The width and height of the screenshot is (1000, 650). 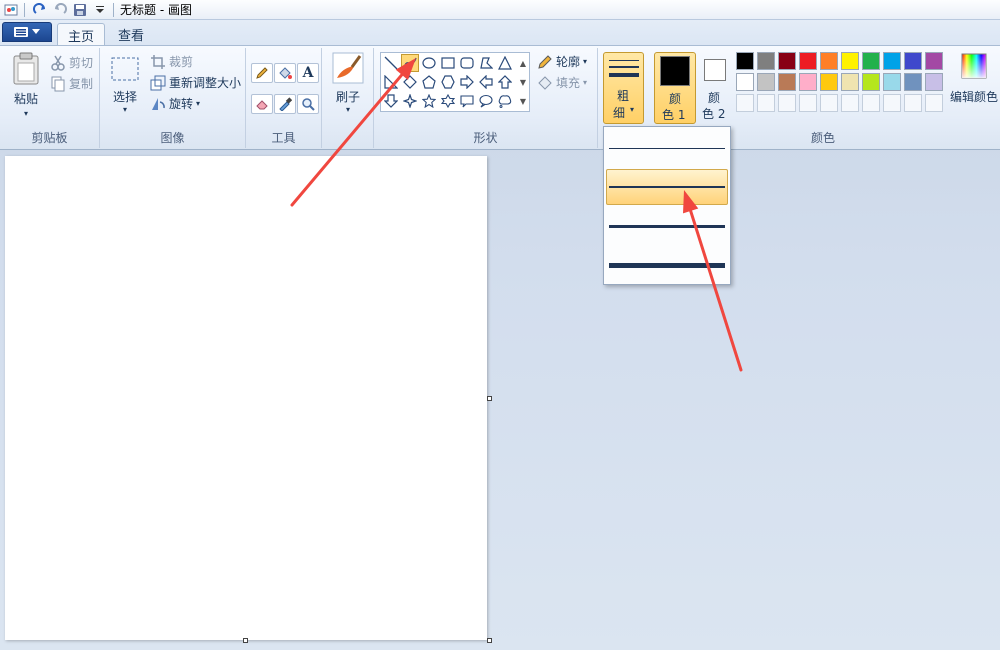 I want to click on curve-shape, so click(x=410, y=63).